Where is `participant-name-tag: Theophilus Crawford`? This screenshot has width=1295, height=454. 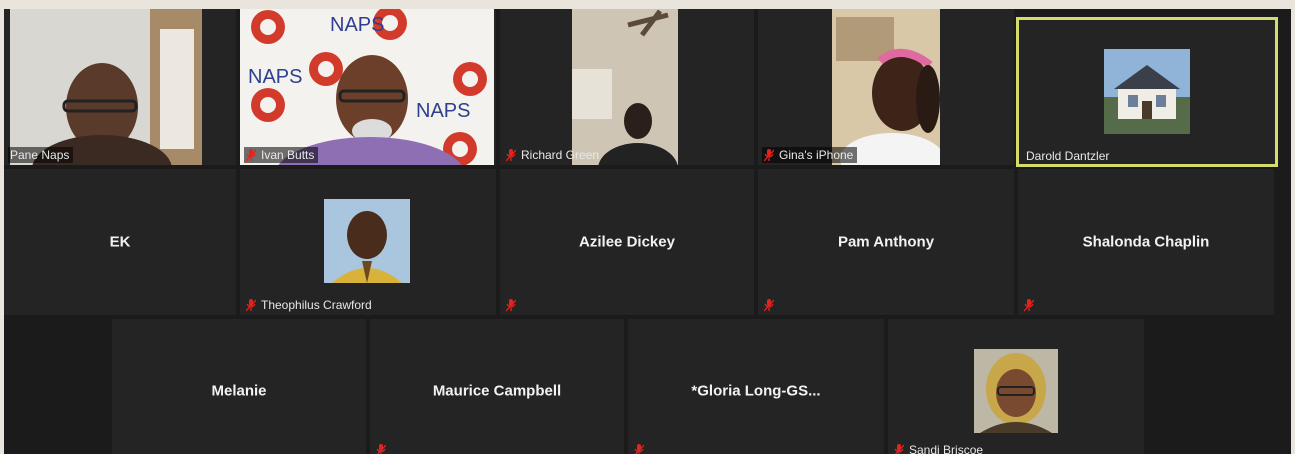 participant-name-tag: Theophilus Crawford is located at coordinates (310, 305).